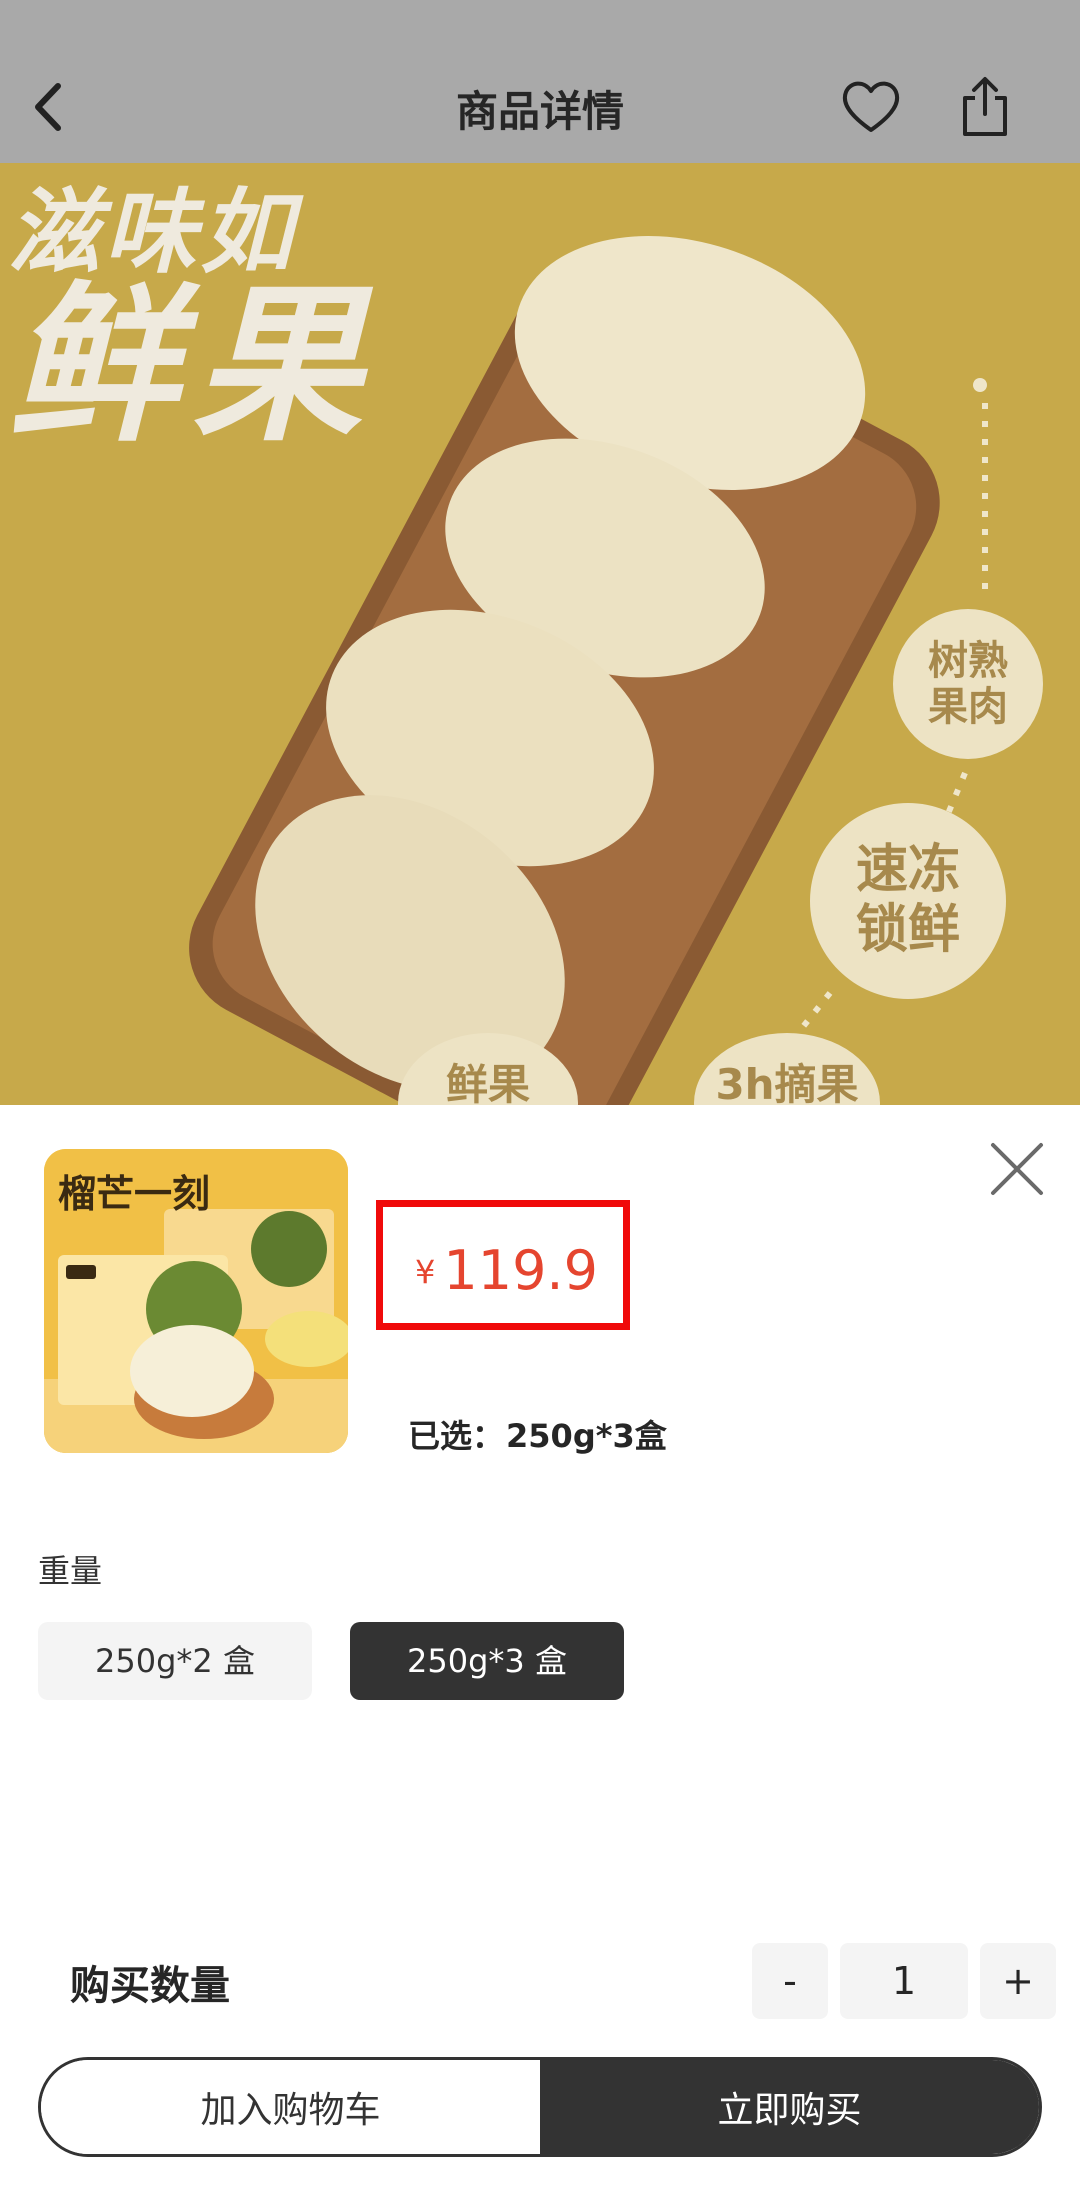 This screenshot has width=1080, height=2209. I want to click on hero-headline-line2: 鲜果, so click(192, 366).